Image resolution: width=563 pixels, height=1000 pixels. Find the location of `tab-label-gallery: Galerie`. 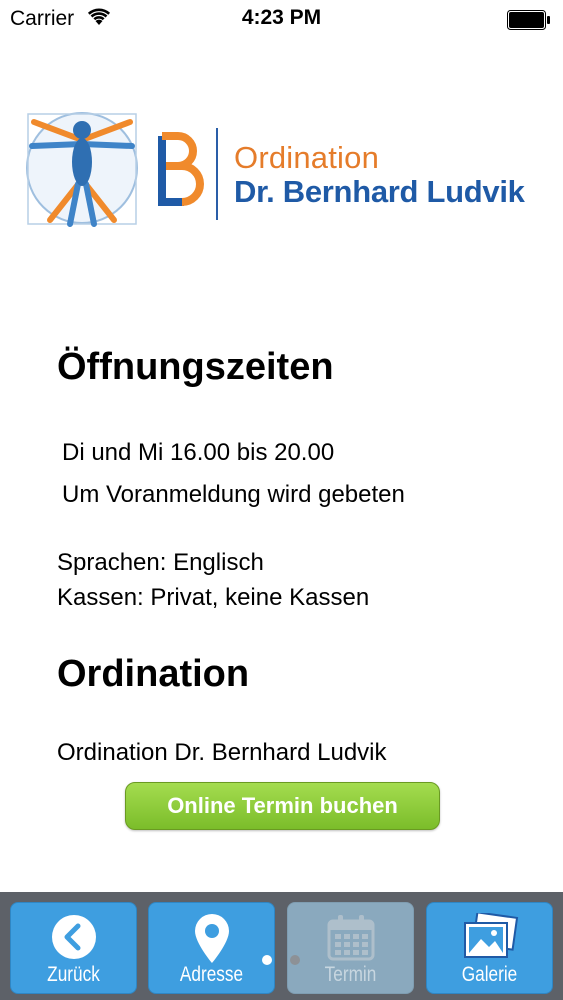

tab-label-gallery: Galerie is located at coordinates (489, 974).